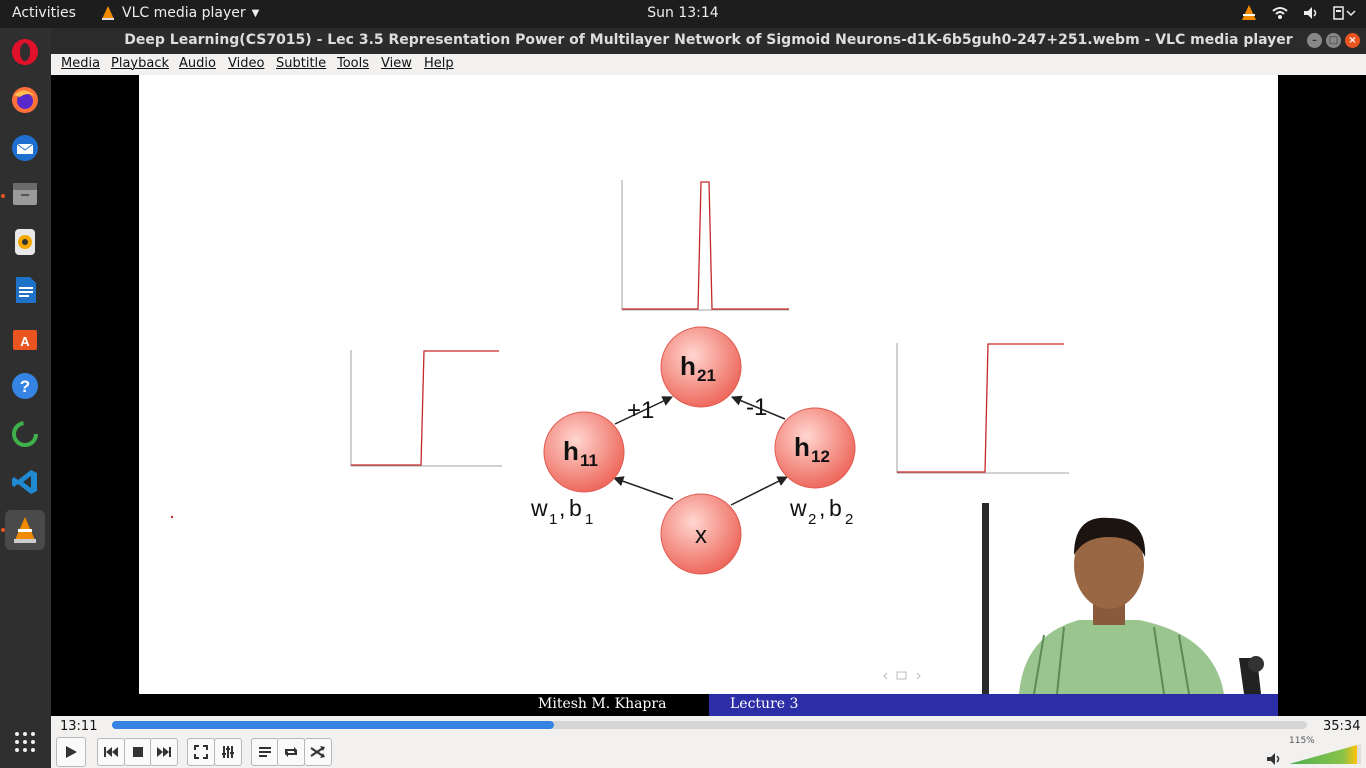 The image size is (1366, 768). Describe the element at coordinates (25, 290) in the screenshot. I see `writer-icon` at that location.